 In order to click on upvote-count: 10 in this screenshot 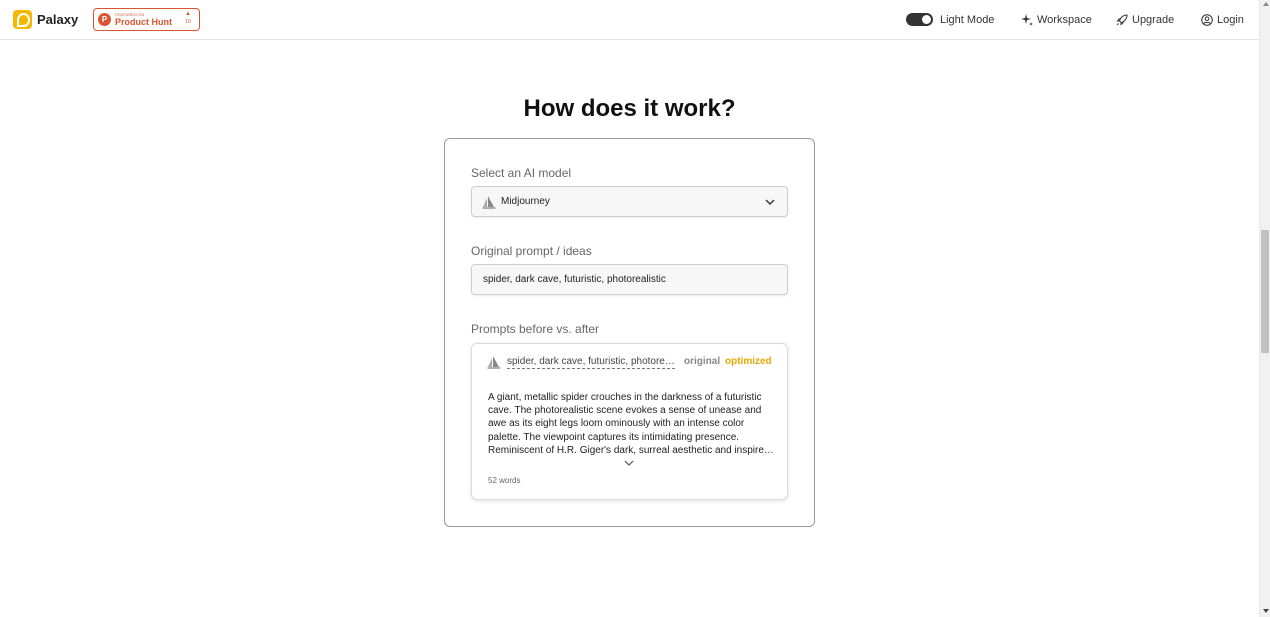, I will do `click(188, 22)`.